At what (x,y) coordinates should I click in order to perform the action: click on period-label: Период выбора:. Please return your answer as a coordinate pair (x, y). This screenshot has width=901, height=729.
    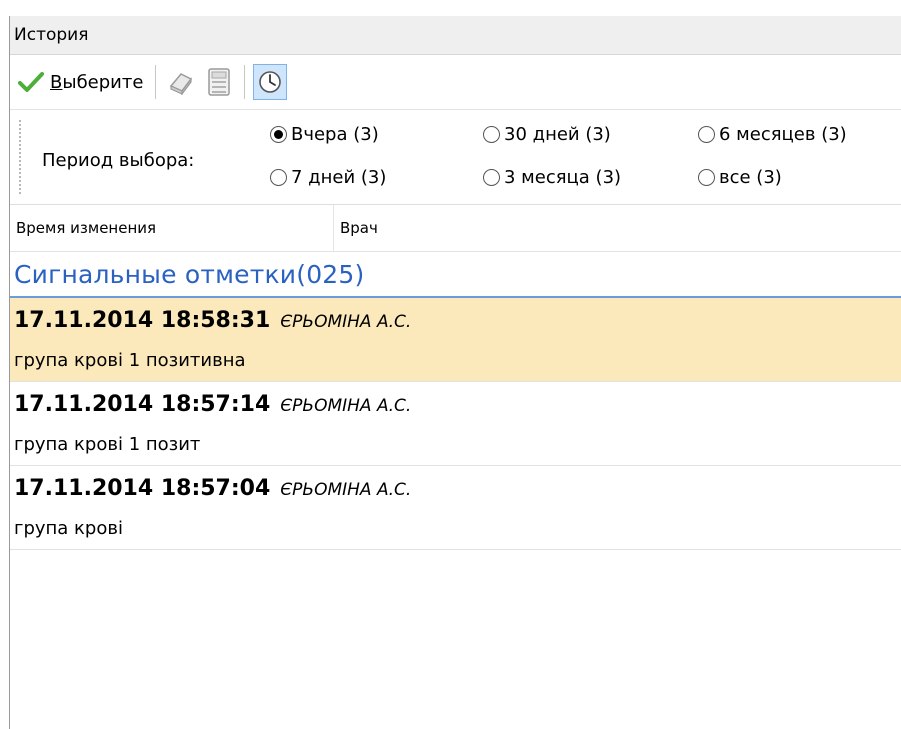
    Looking at the image, I should click on (118, 160).